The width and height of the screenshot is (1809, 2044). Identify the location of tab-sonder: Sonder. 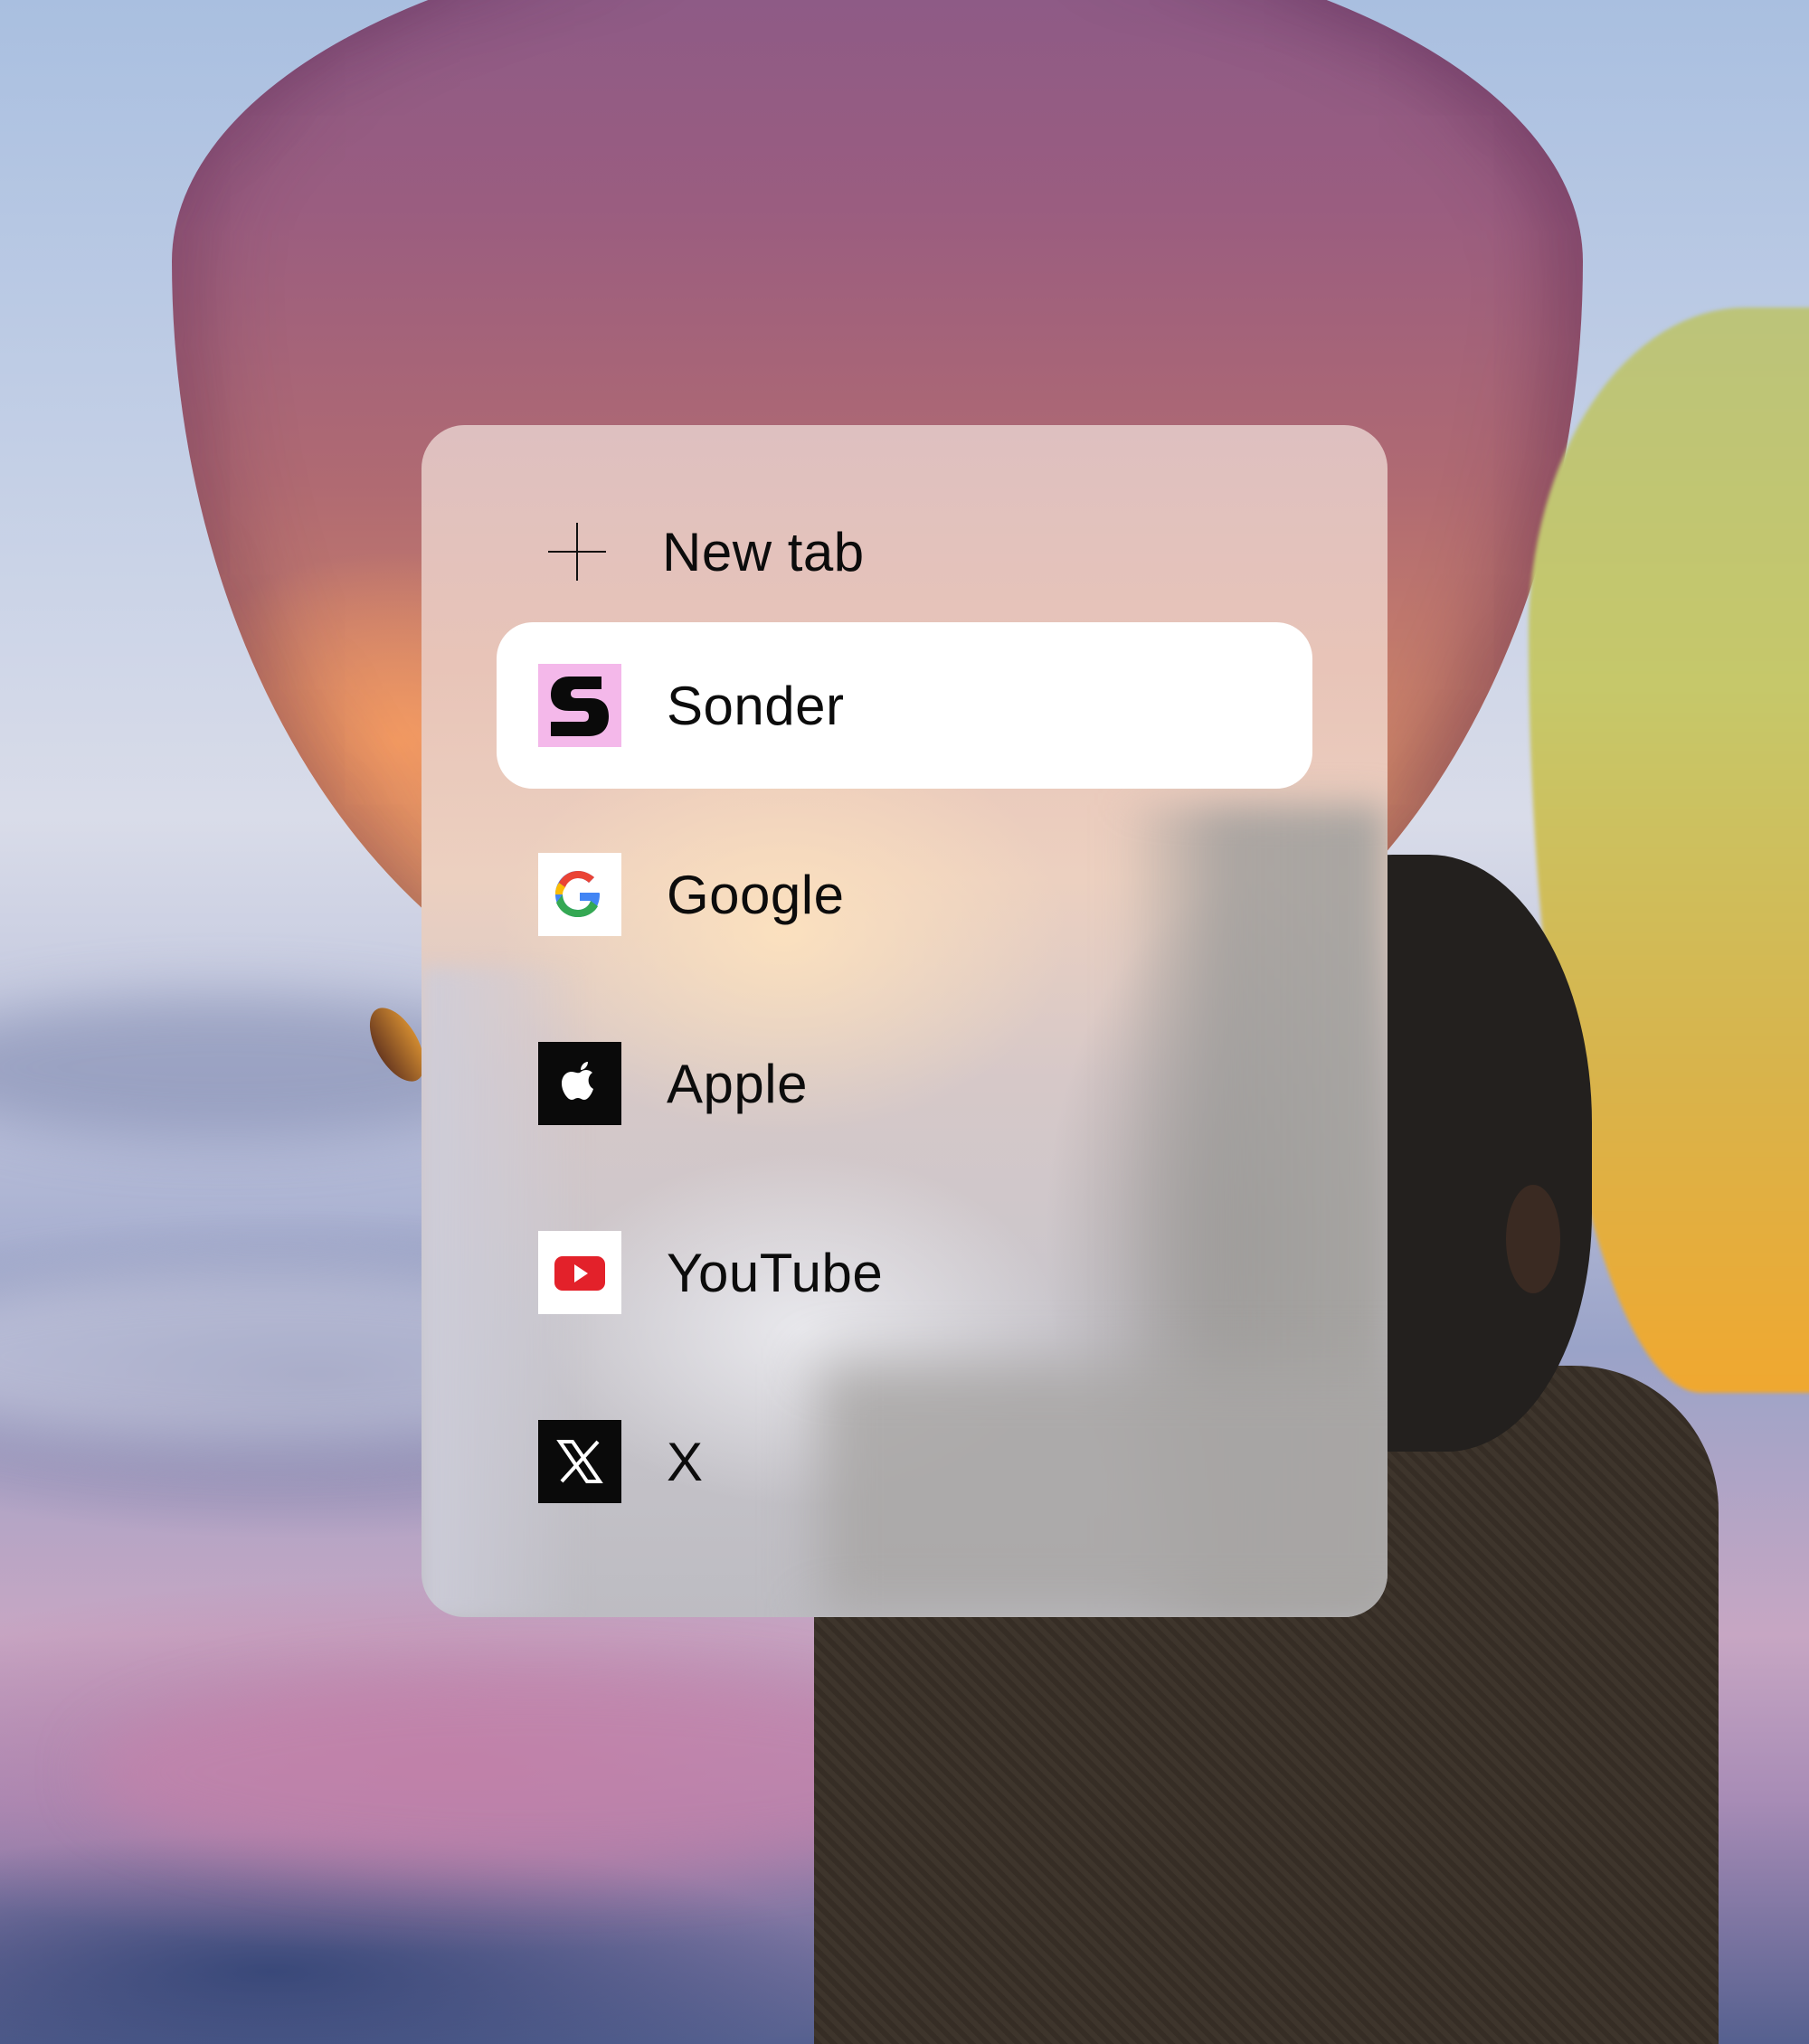
(905, 706).